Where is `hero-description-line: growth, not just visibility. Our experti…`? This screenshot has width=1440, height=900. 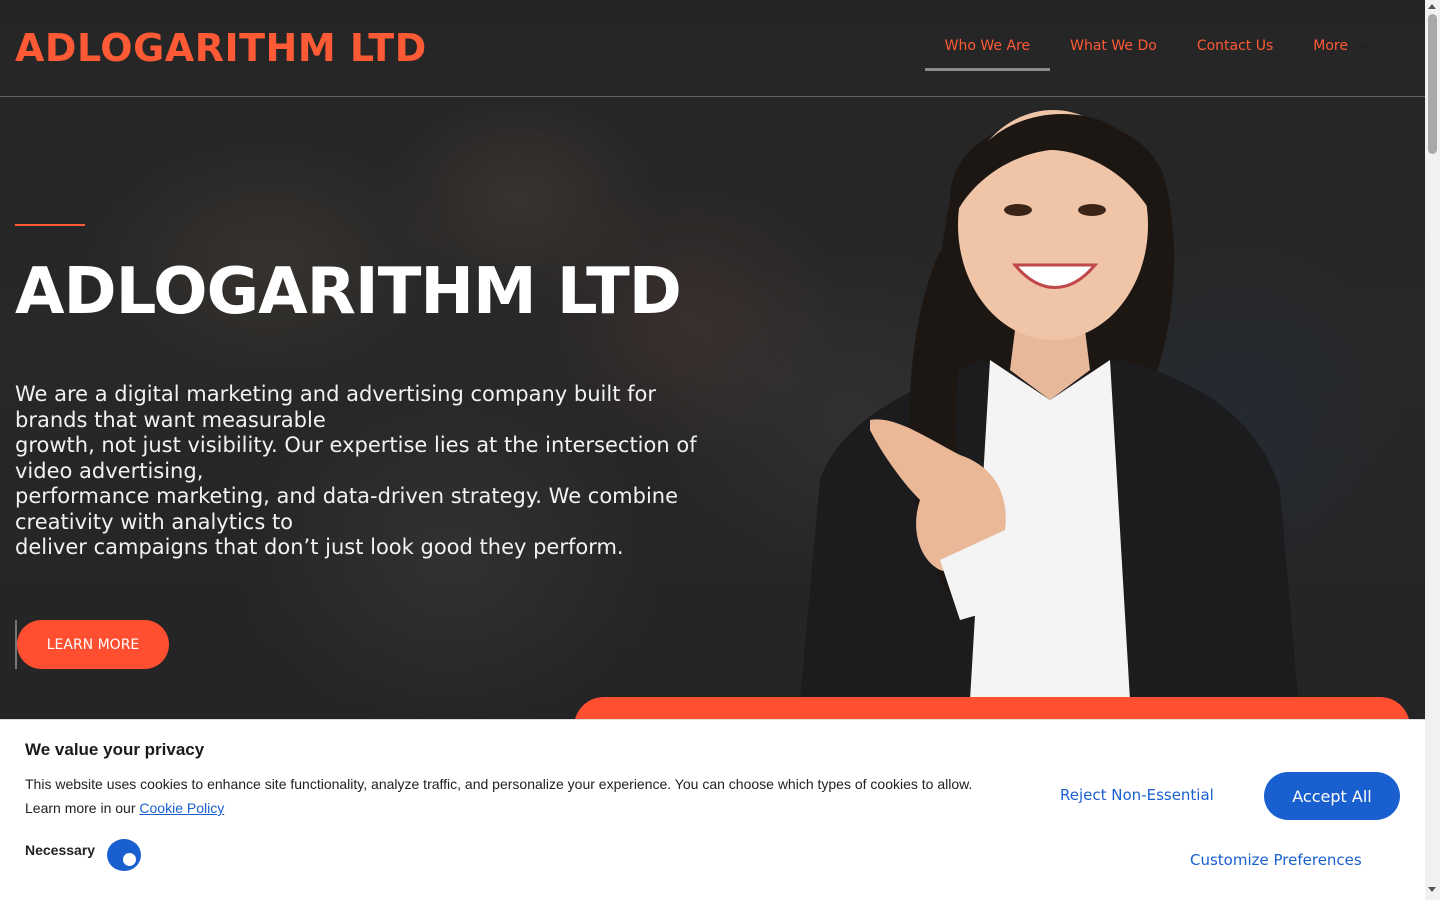
hero-description-line: growth, not just visibility. Our experti… is located at coordinates (356, 458).